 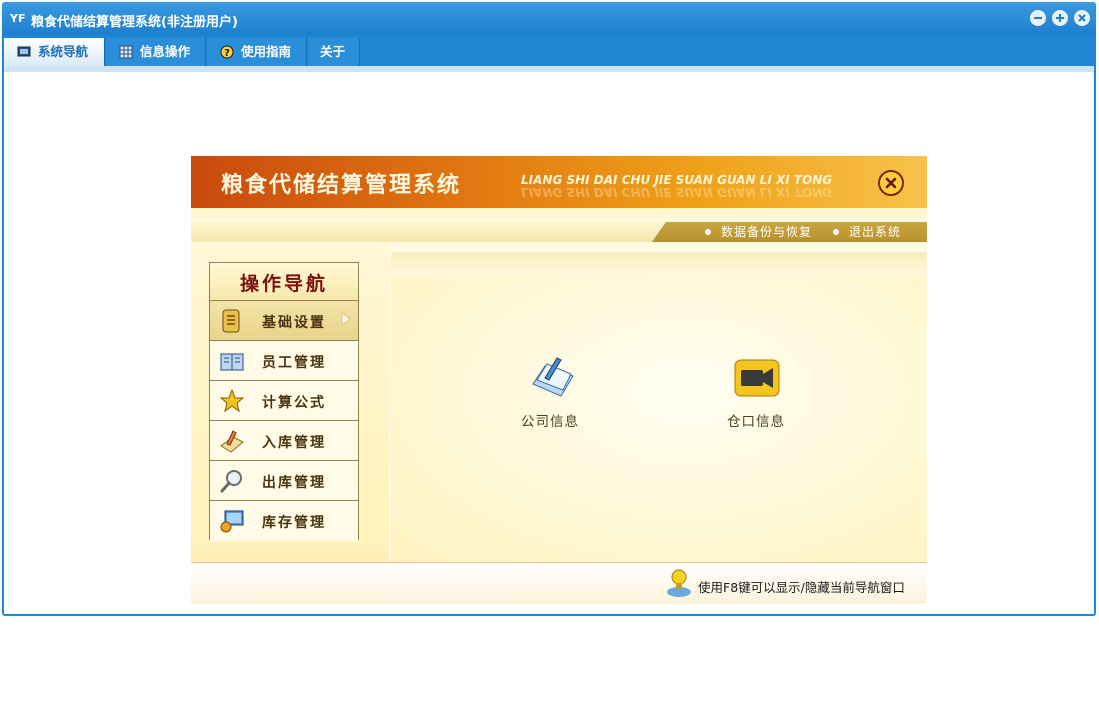 I want to click on exit-system-link: 退出系统, so click(x=867, y=232).